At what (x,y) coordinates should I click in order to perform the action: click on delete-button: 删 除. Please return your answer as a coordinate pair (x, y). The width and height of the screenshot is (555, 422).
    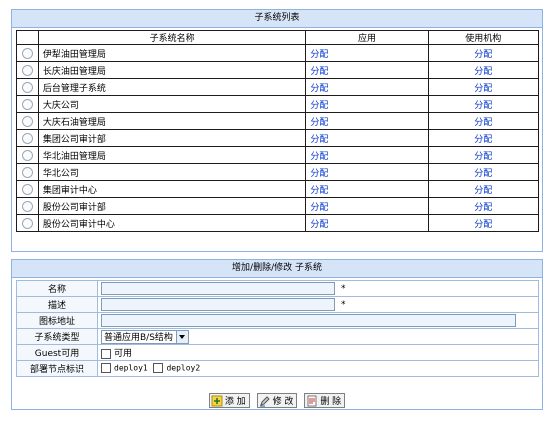
    Looking at the image, I should click on (325, 400).